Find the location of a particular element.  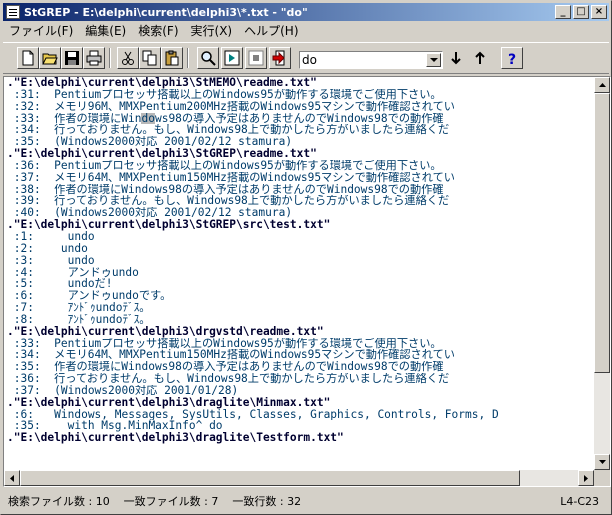

stop-button is located at coordinates (256, 58).